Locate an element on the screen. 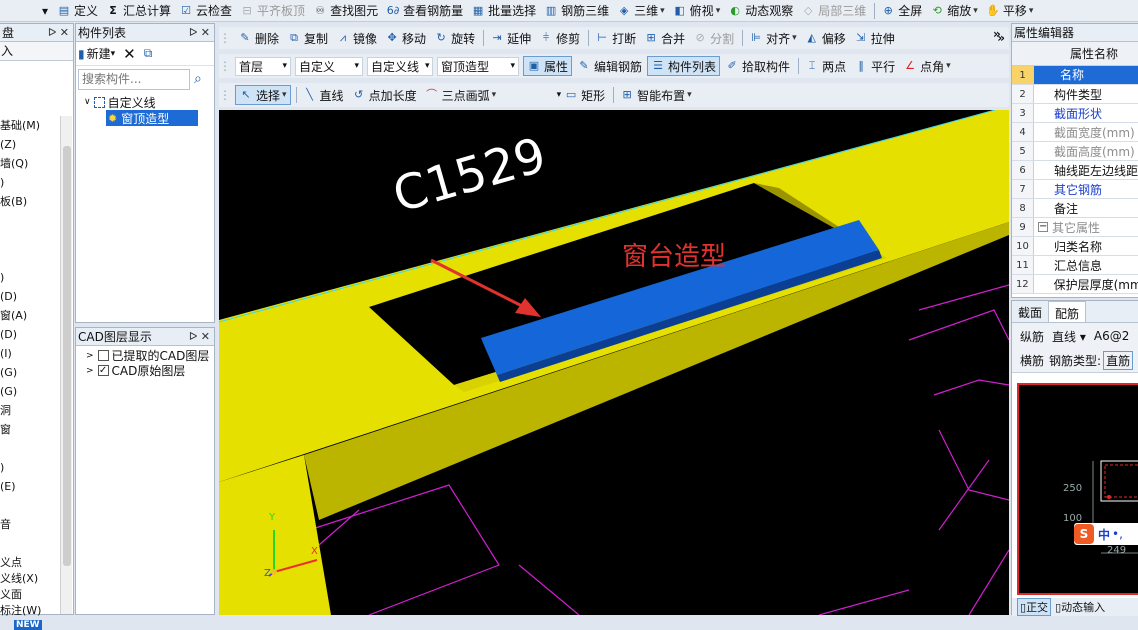 This screenshot has height=630, width=1138. component-select: 窗顶造型 is located at coordinates (478, 66).